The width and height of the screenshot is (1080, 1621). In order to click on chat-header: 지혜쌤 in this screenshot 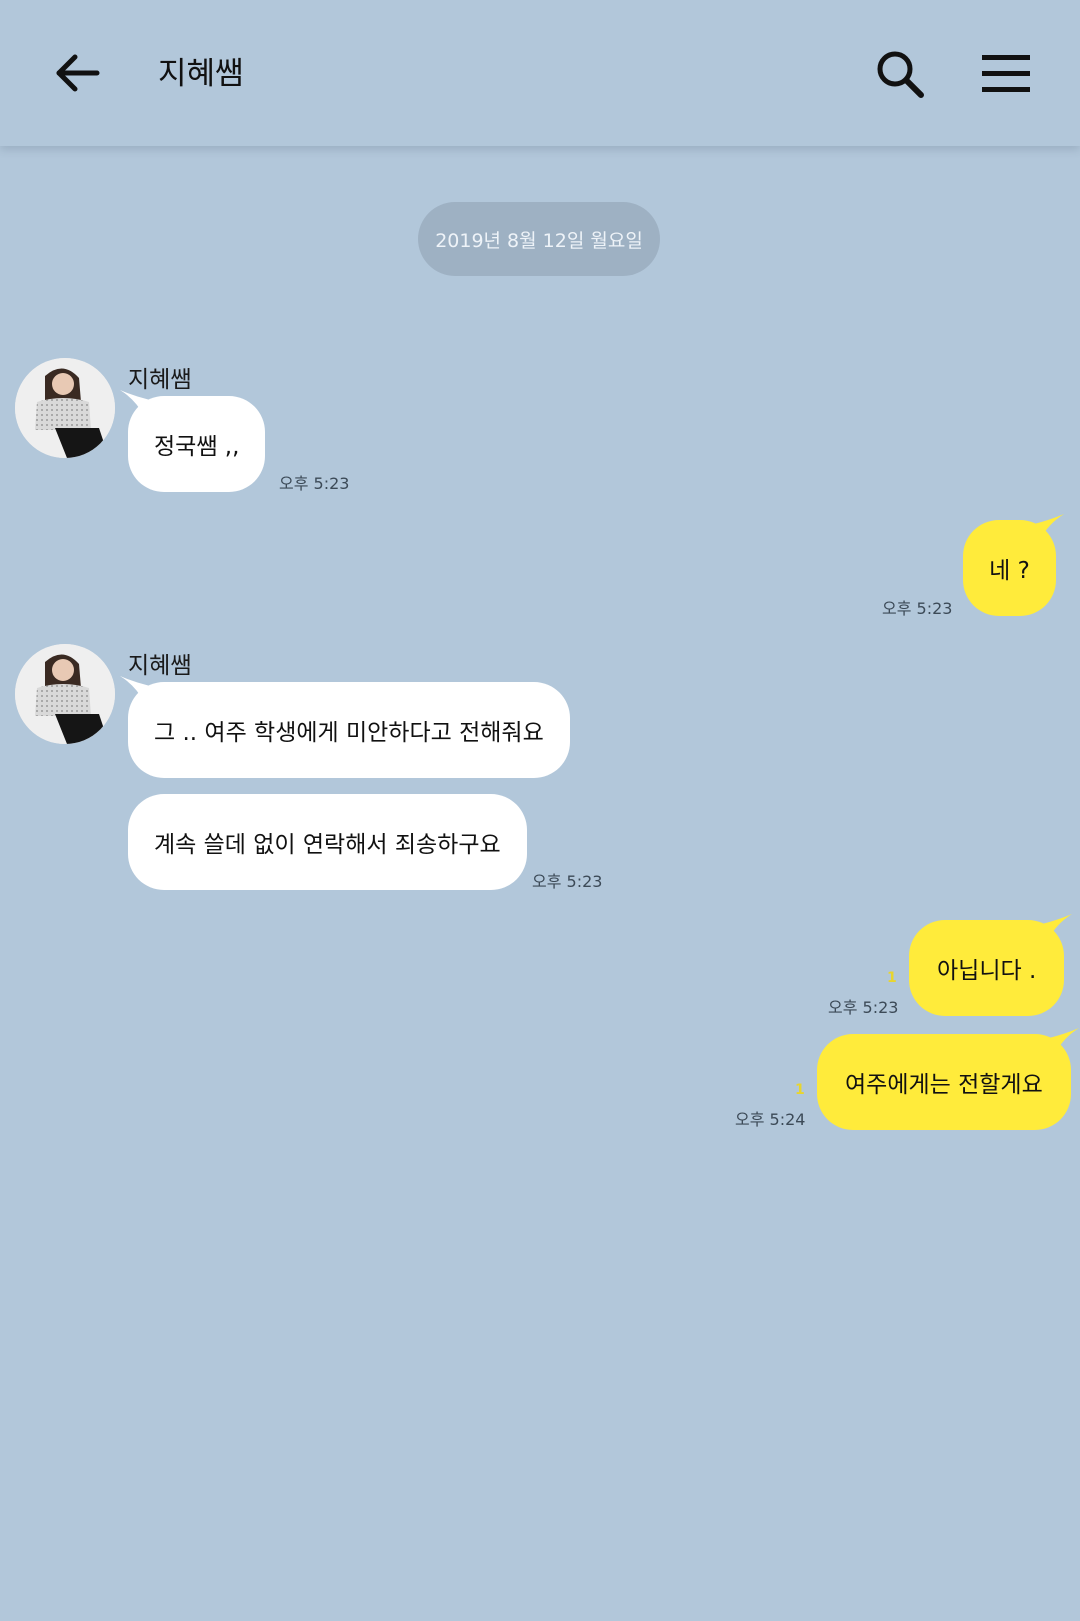, I will do `click(540, 73)`.